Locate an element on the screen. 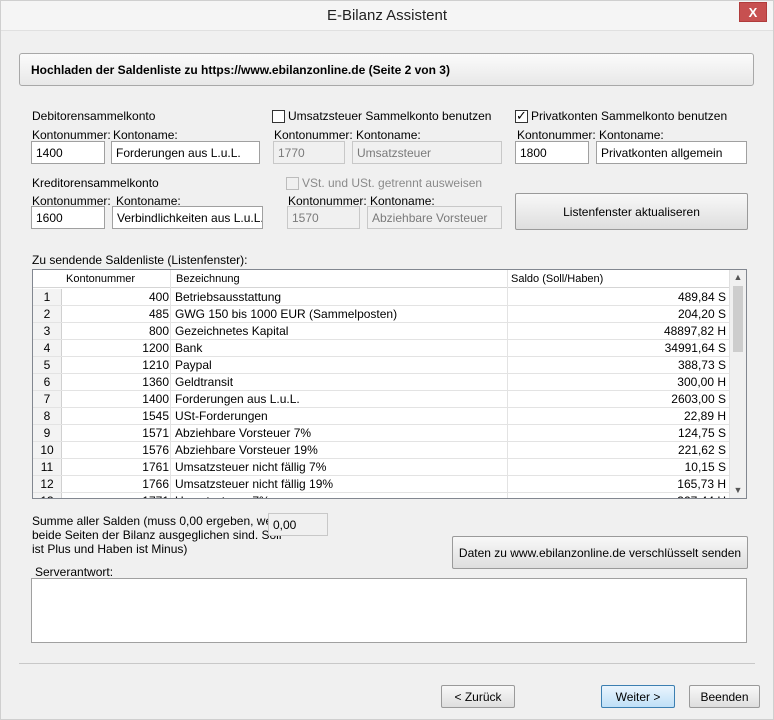 The width and height of the screenshot is (774, 720). vorsteuer-number-field: 1570 is located at coordinates (323, 217).